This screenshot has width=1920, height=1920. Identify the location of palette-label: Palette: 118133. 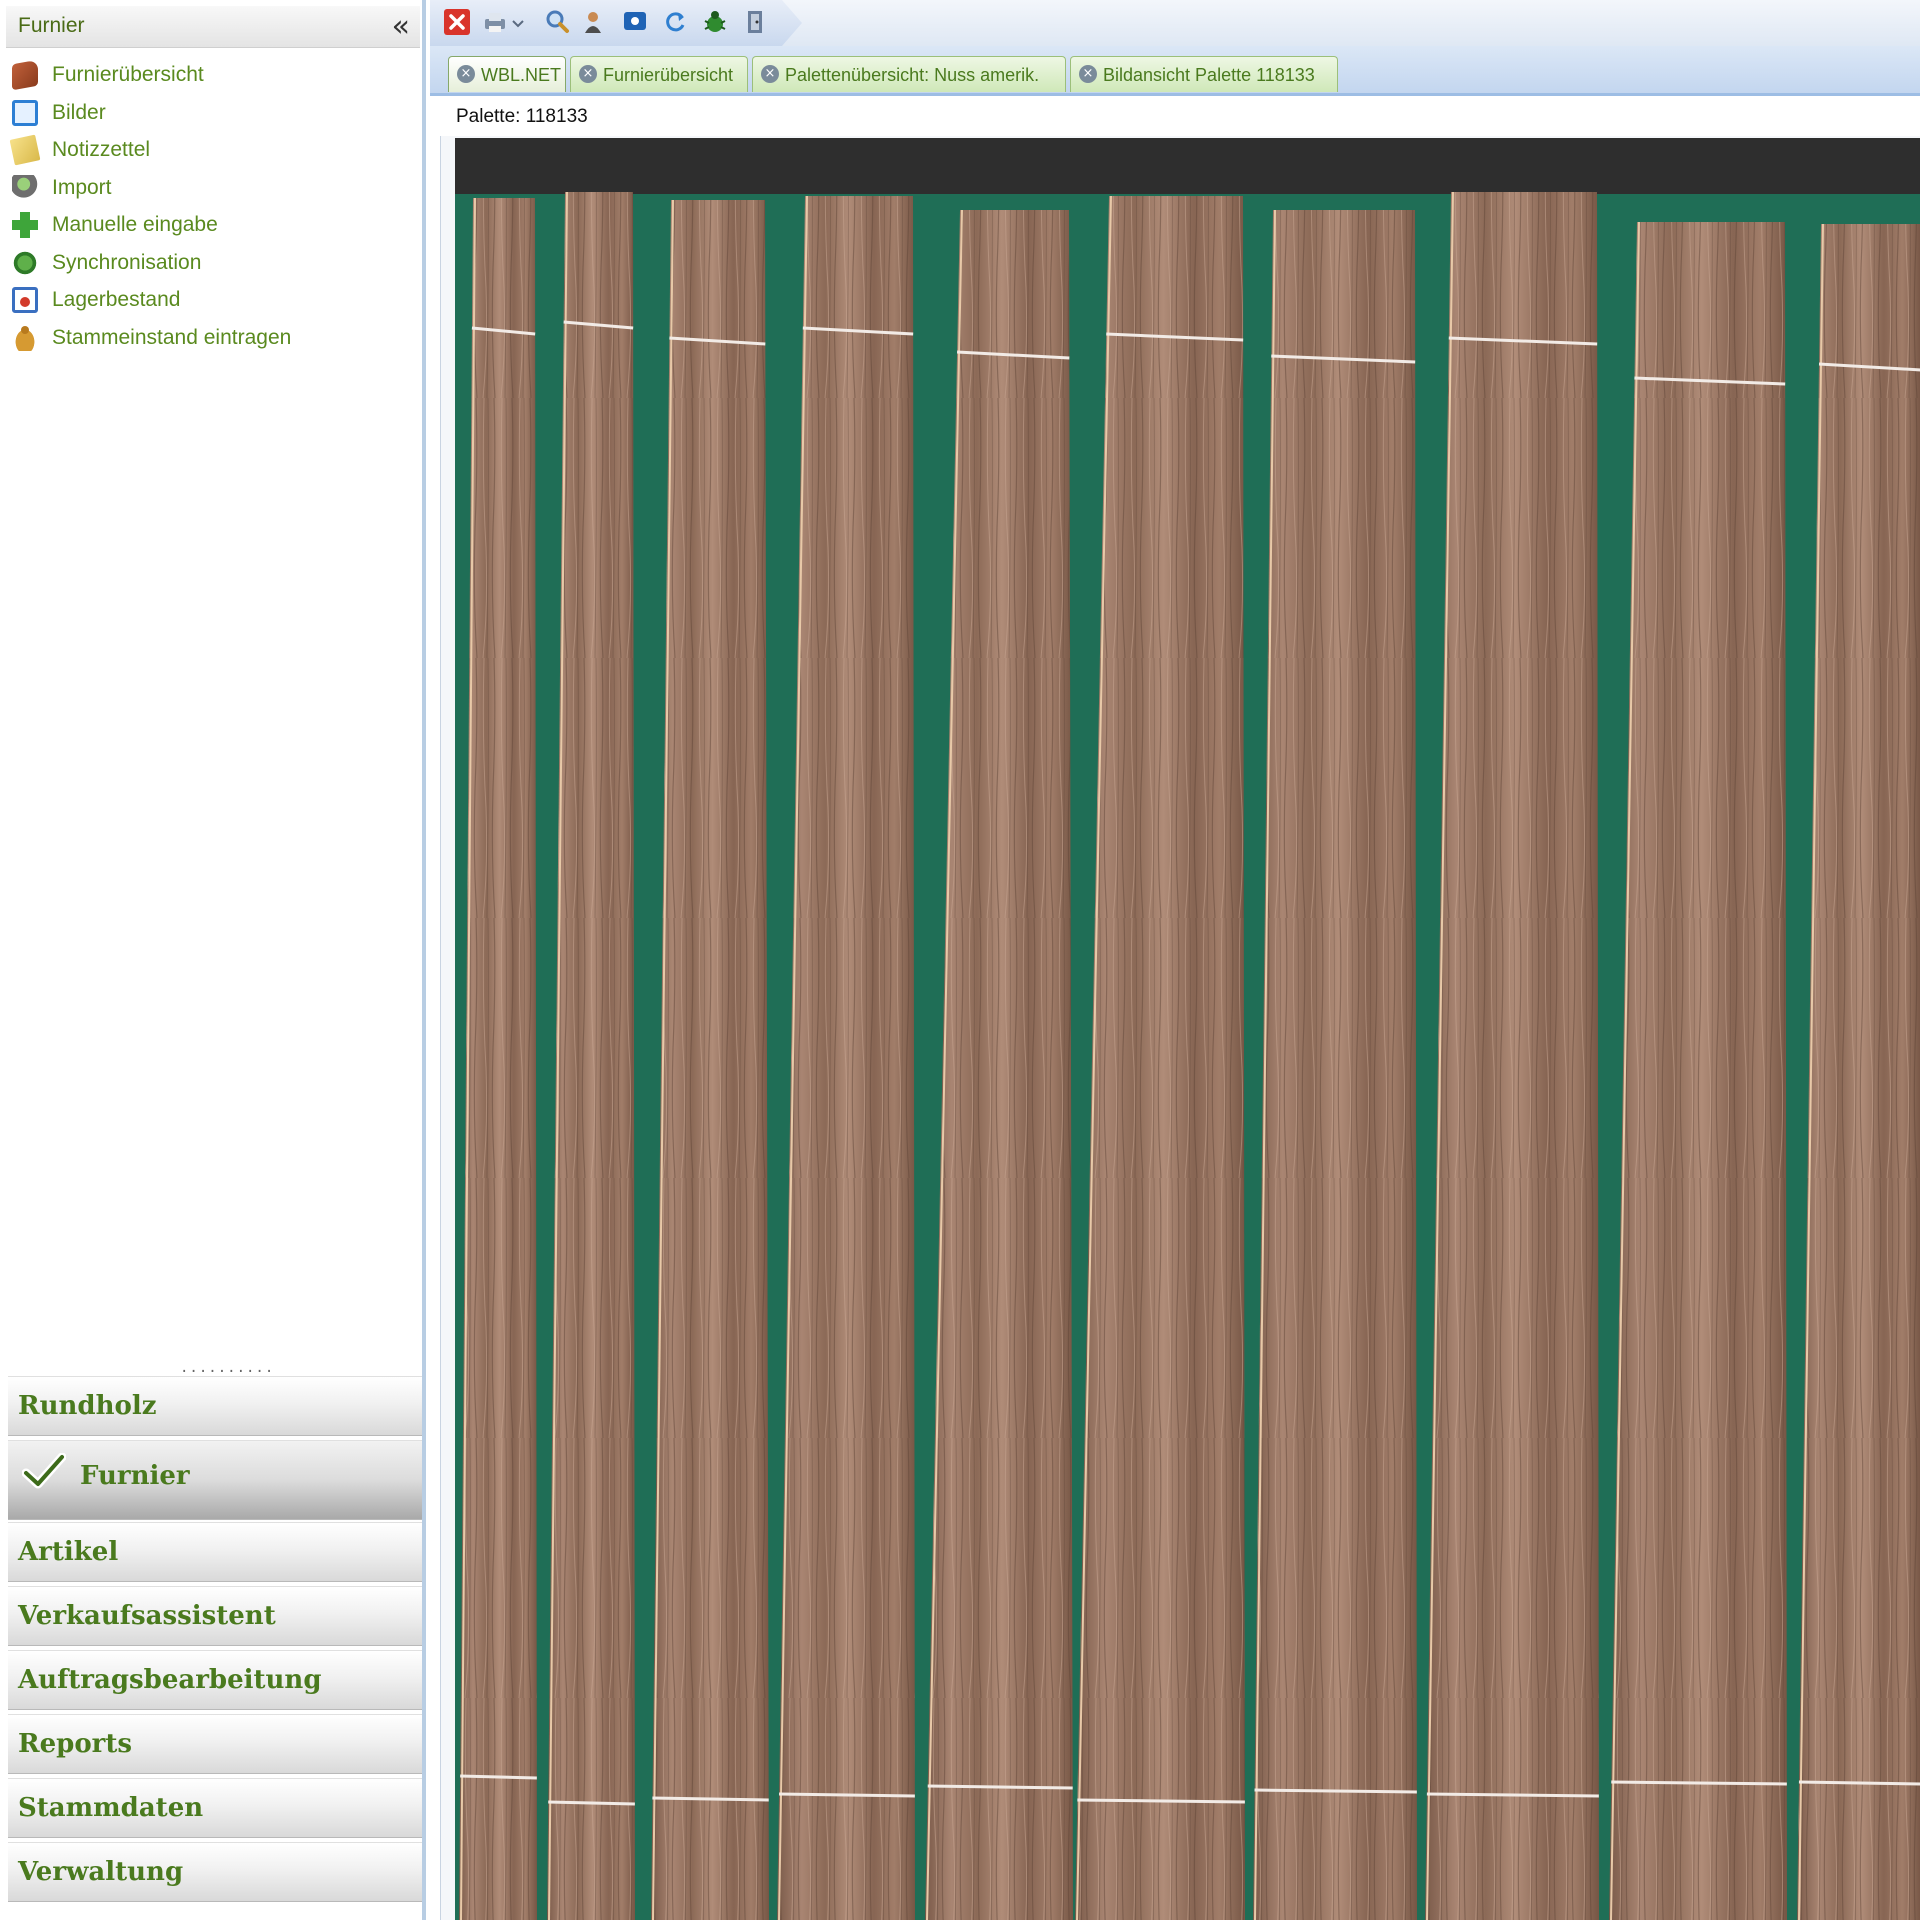
(522, 116).